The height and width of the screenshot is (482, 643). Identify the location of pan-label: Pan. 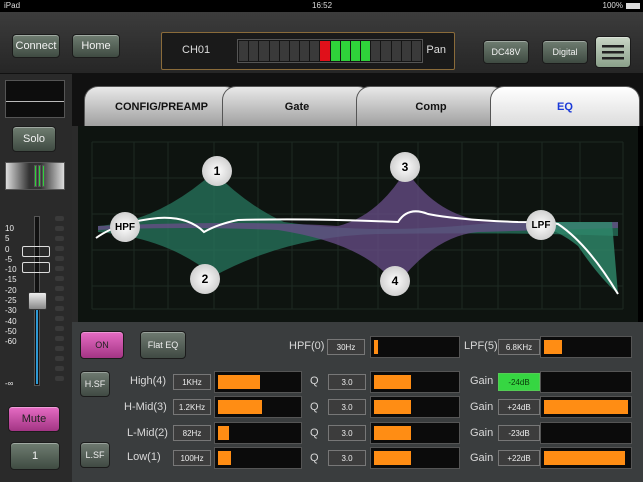
(436, 50).